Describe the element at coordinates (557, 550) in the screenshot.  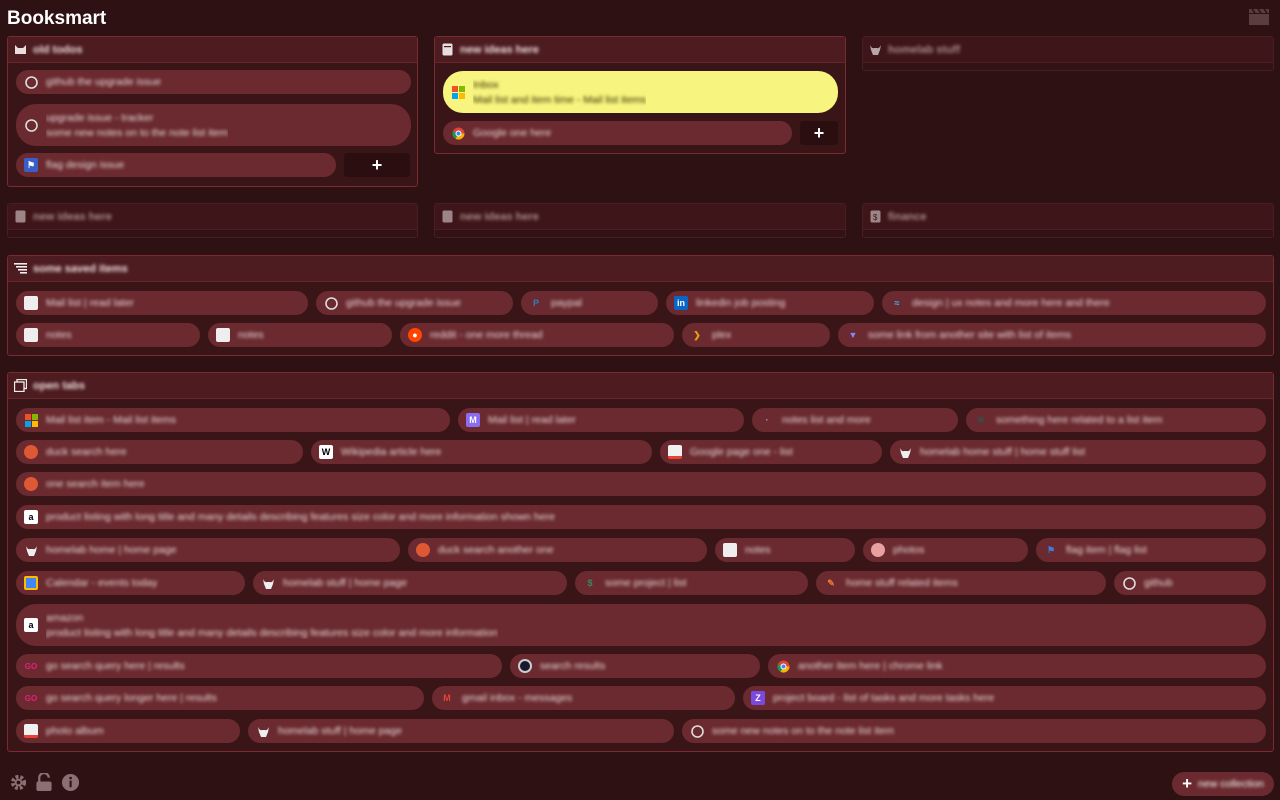
I see `bookmark-item: duck search another one` at that location.